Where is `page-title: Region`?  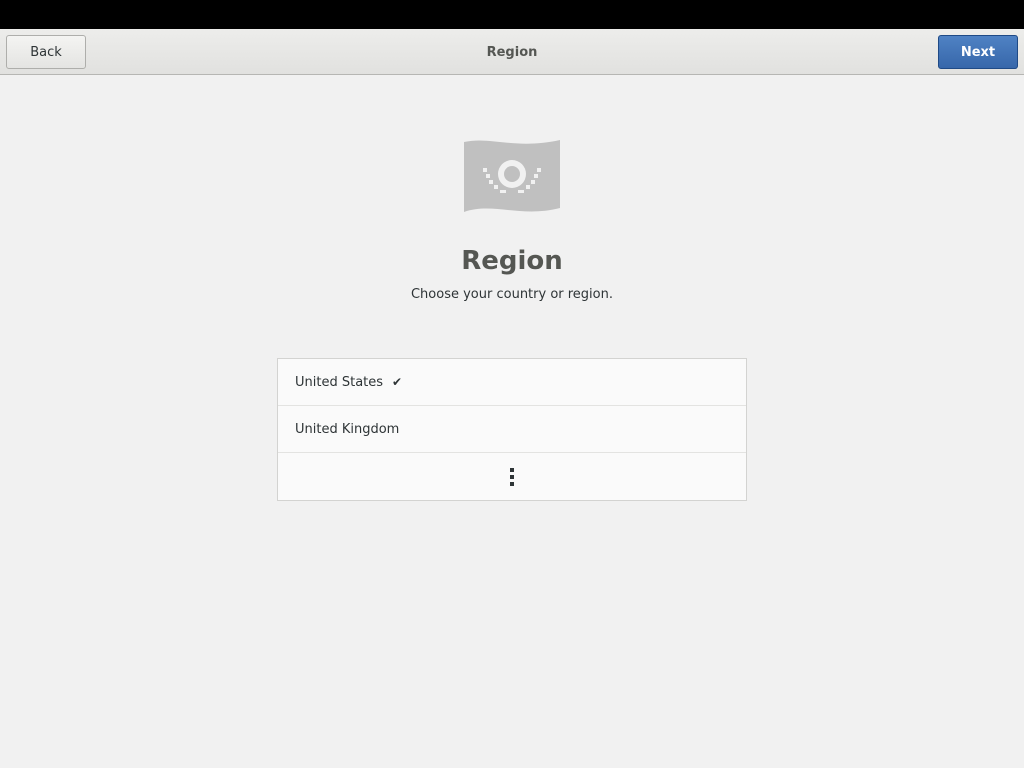 page-title: Region is located at coordinates (512, 261).